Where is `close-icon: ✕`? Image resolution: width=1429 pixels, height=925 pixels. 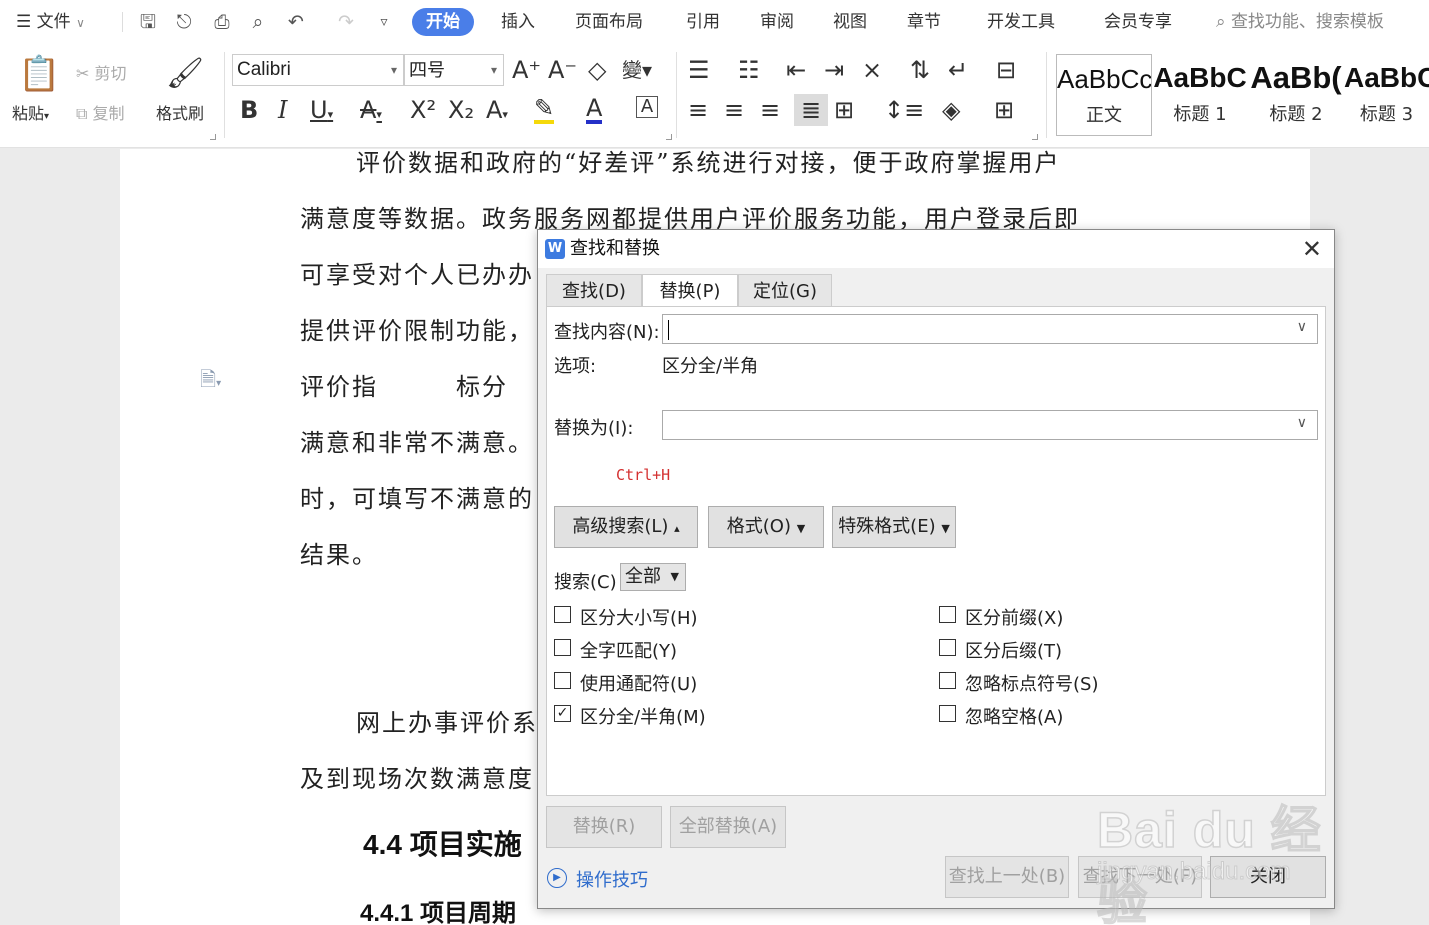 close-icon: ✕ is located at coordinates (1312, 249).